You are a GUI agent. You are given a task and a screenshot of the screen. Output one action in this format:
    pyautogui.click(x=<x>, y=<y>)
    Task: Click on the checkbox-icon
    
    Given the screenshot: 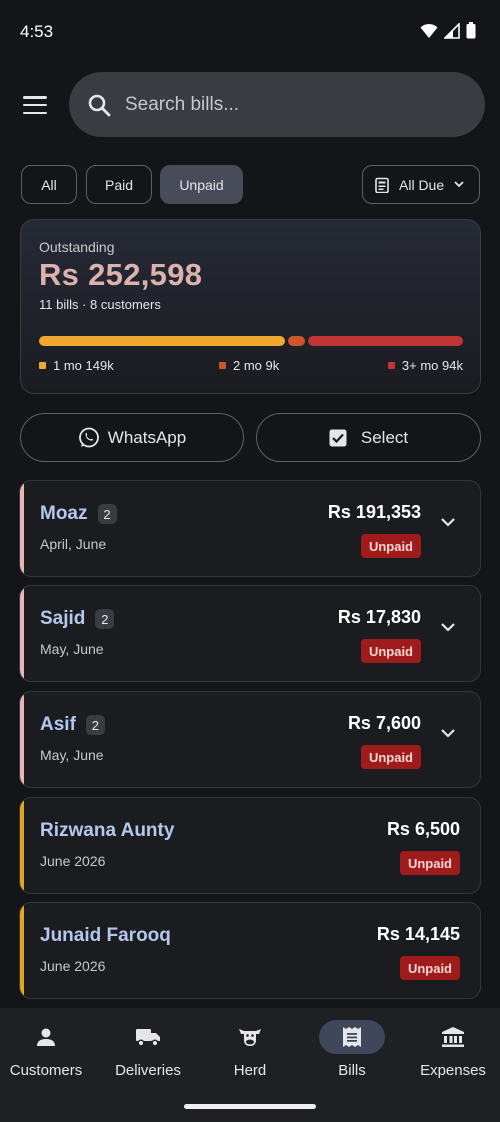 What is the action you would take?
    pyautogui.click(x=338, y=437)
    